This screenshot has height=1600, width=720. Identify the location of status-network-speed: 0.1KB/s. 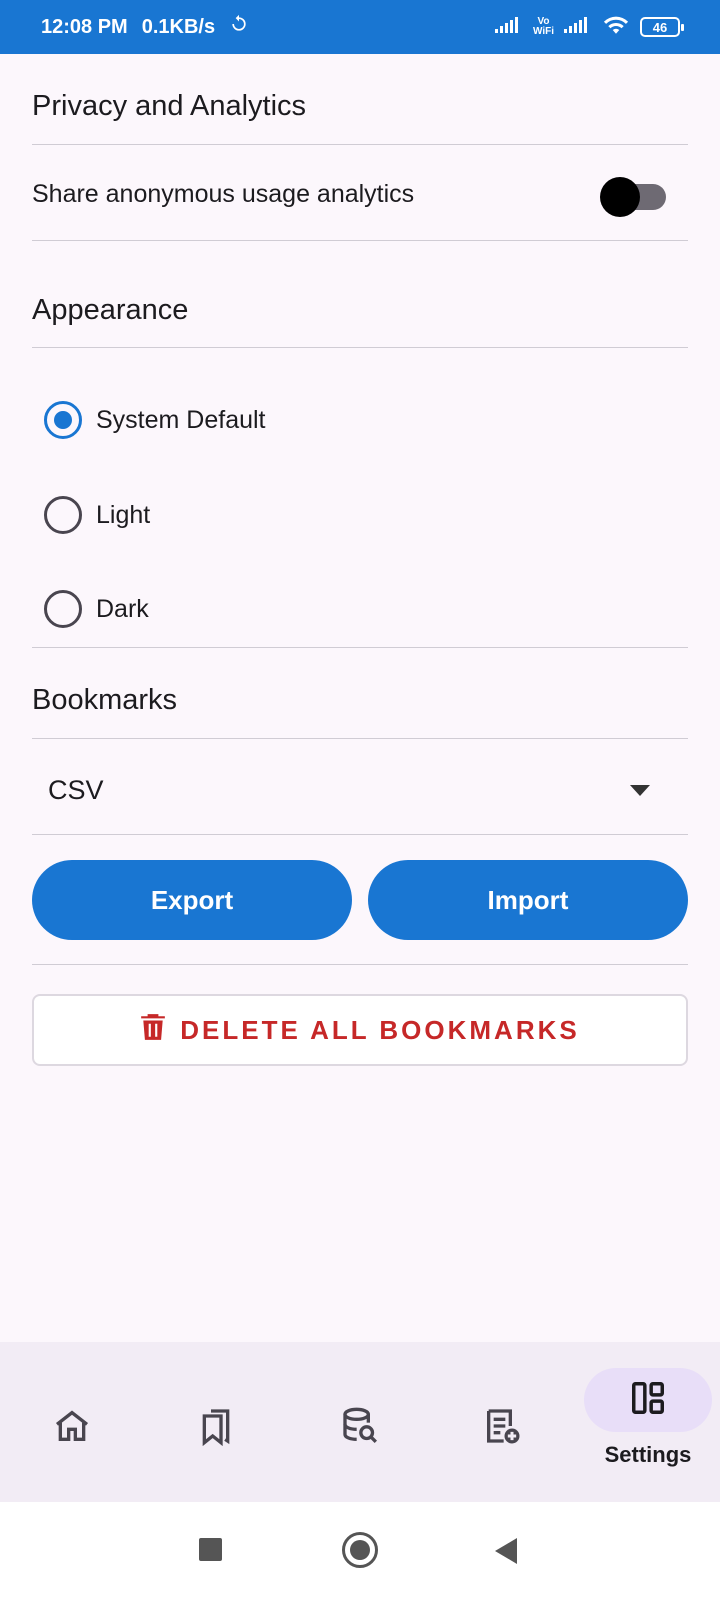
(178, 26).